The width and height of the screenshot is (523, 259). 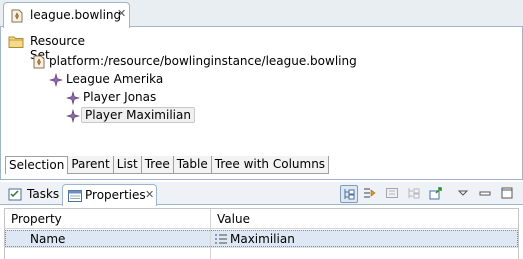 I want to click on subtab-table: Table, so click(x=192, y=165).